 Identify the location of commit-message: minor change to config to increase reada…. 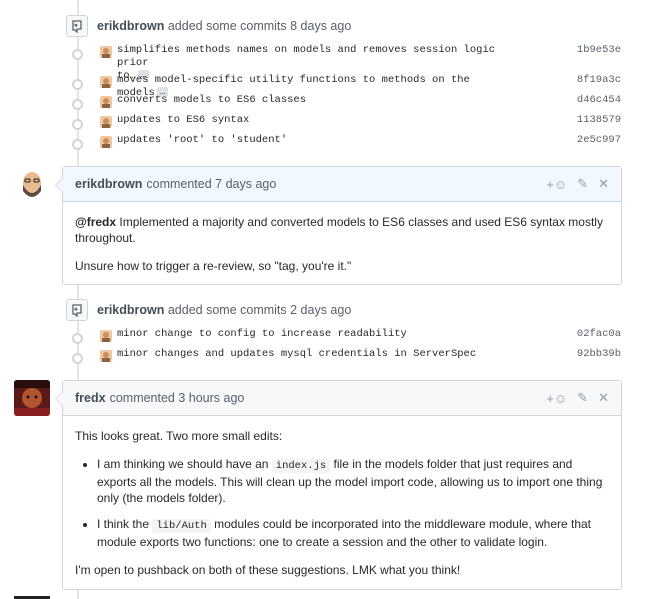
(312, 334).